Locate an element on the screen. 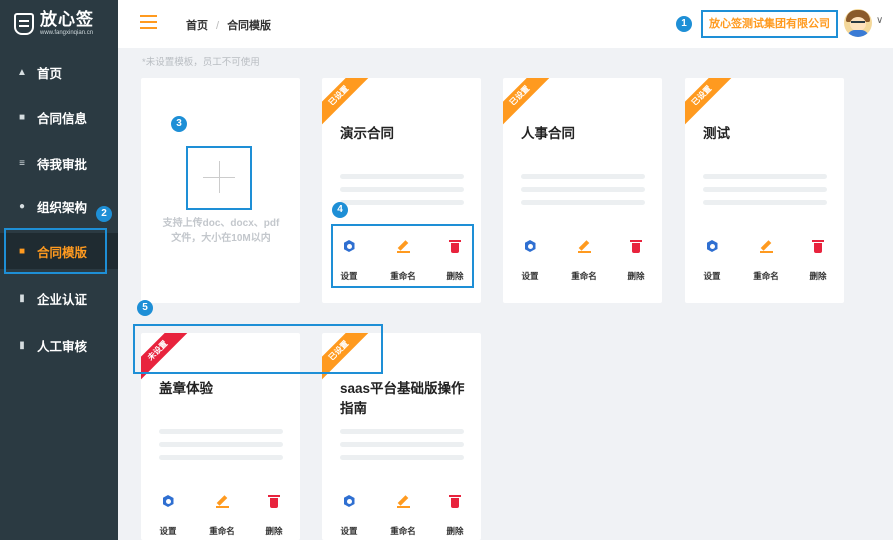  header: 首页 / 合同模版 放心签测试集团有限公司 ∨ is located at coordinates (505, 24).